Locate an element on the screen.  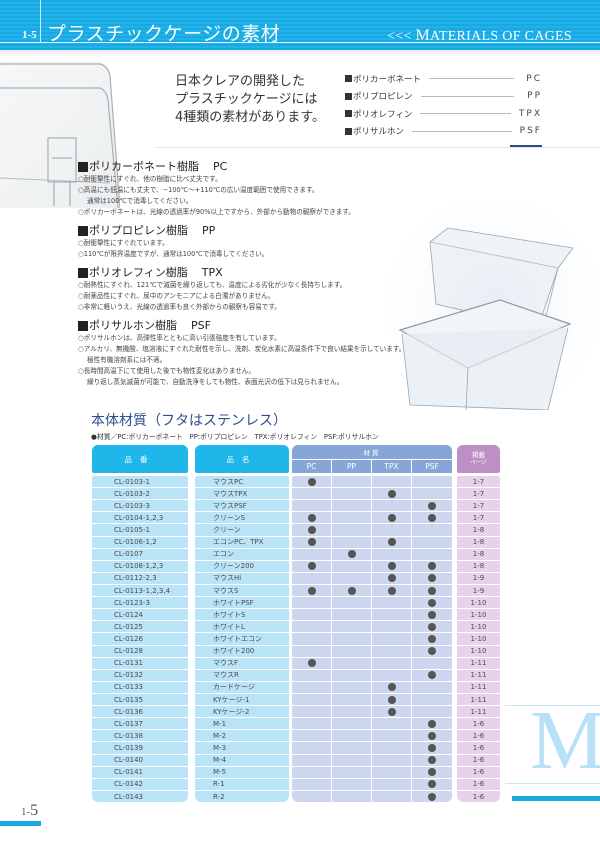
cell-product-code: CL-0125 is located at coordinates (140, 627).